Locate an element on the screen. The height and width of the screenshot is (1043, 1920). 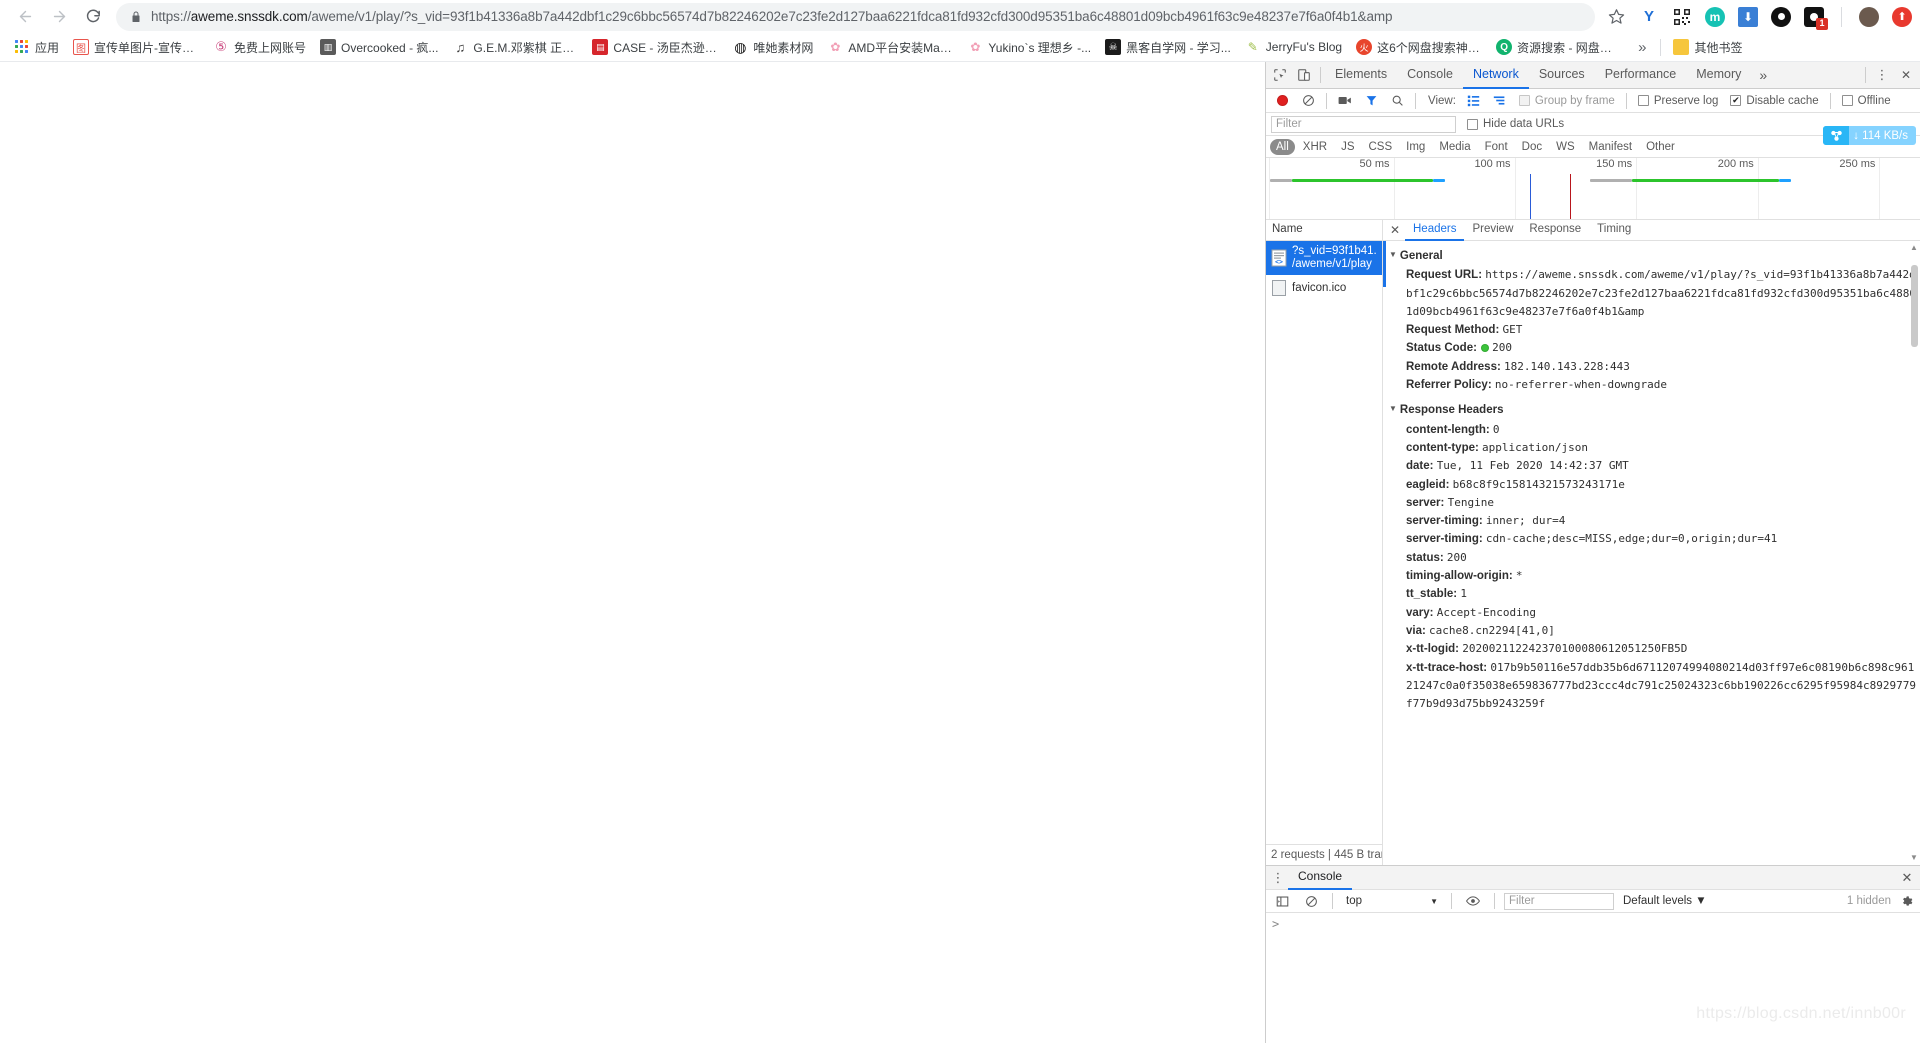
console-output: > is located at coordinates (1593, 978).